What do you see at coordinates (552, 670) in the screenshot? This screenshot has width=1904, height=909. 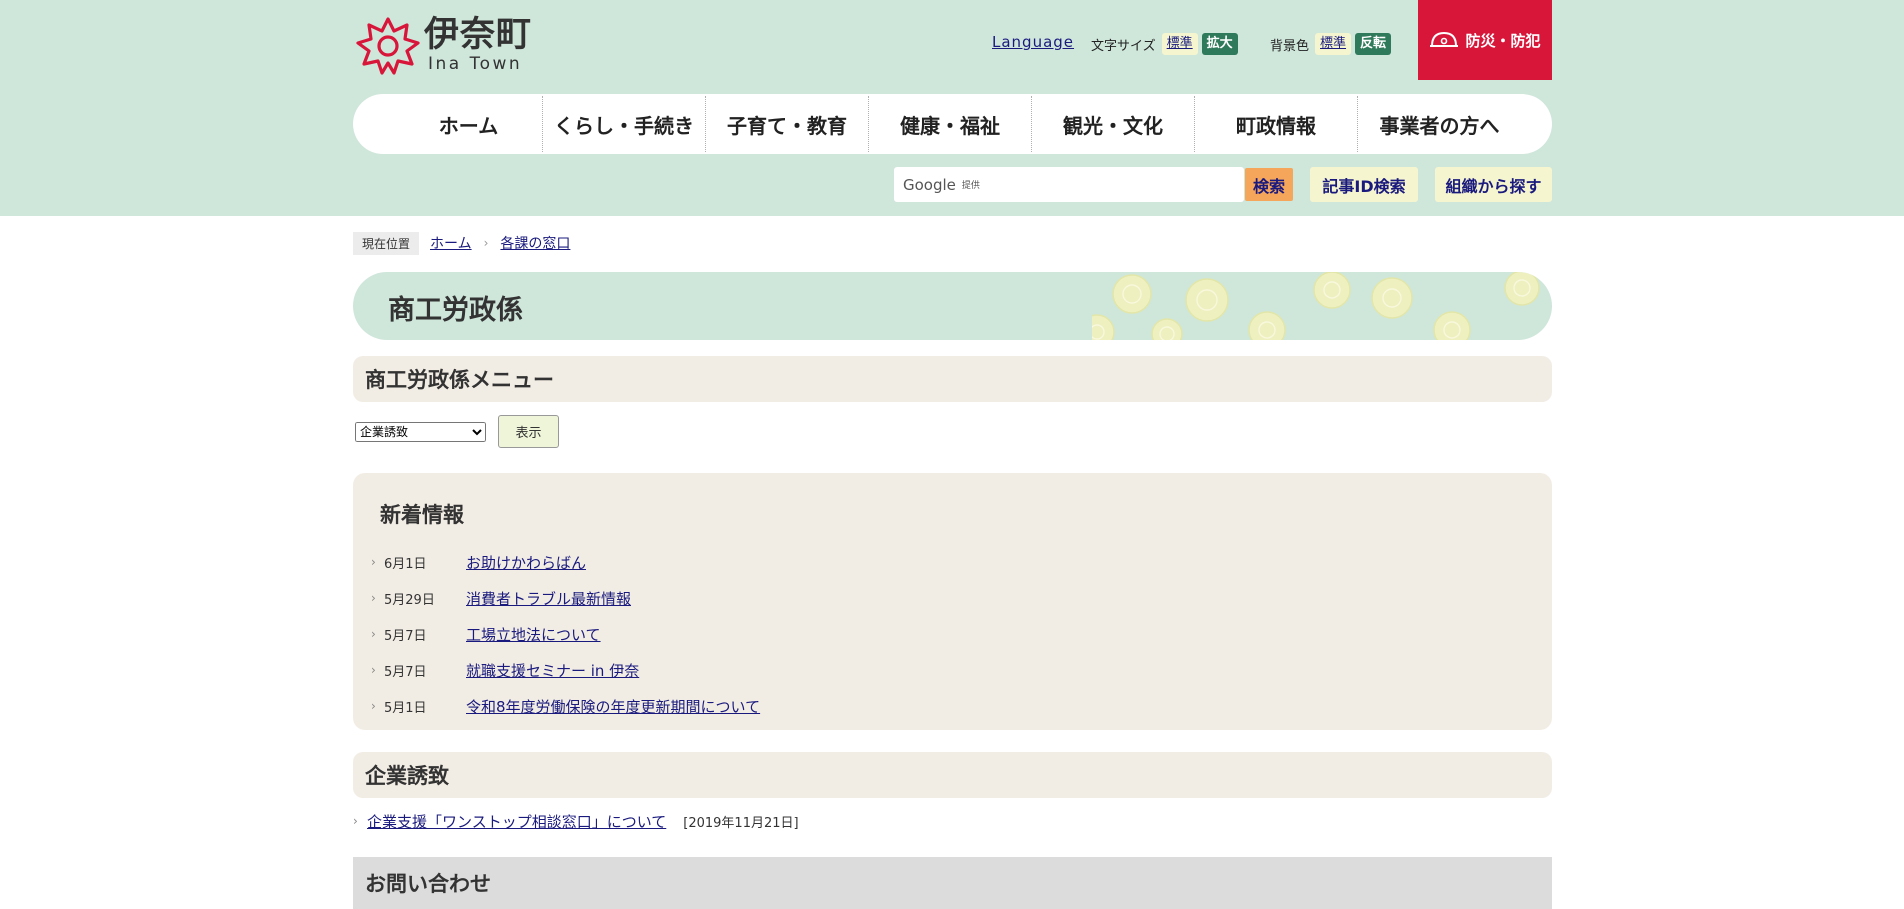 I see `news-link: 就職支援セミナー in 伊奈` at bounding box center [552, 670].